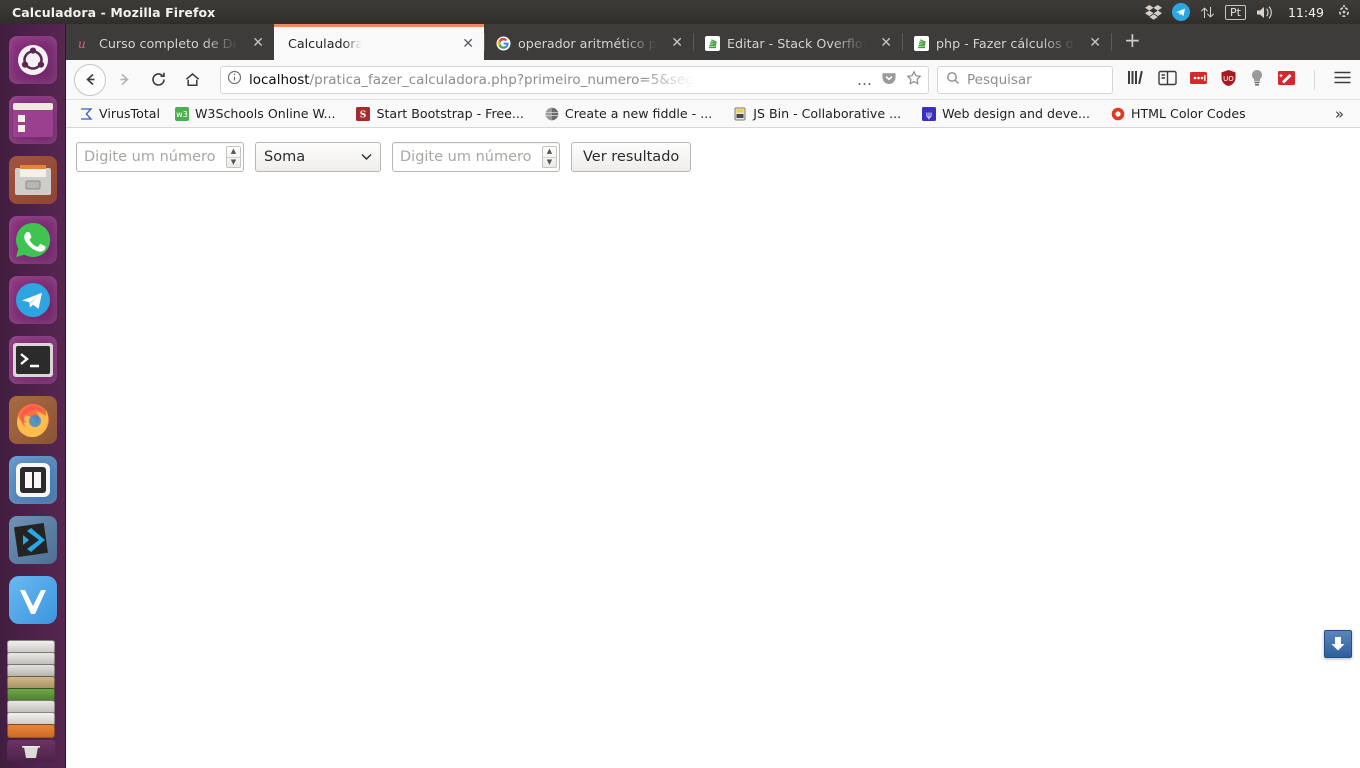 This screenshot has width=1360, height=768. I want to click on library-icon, so click(1136, 79).